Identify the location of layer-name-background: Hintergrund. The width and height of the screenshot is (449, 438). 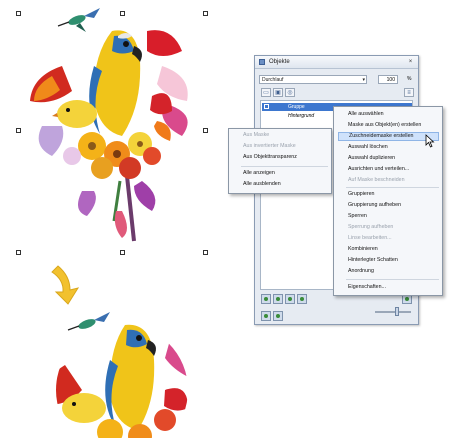
(301, 116).